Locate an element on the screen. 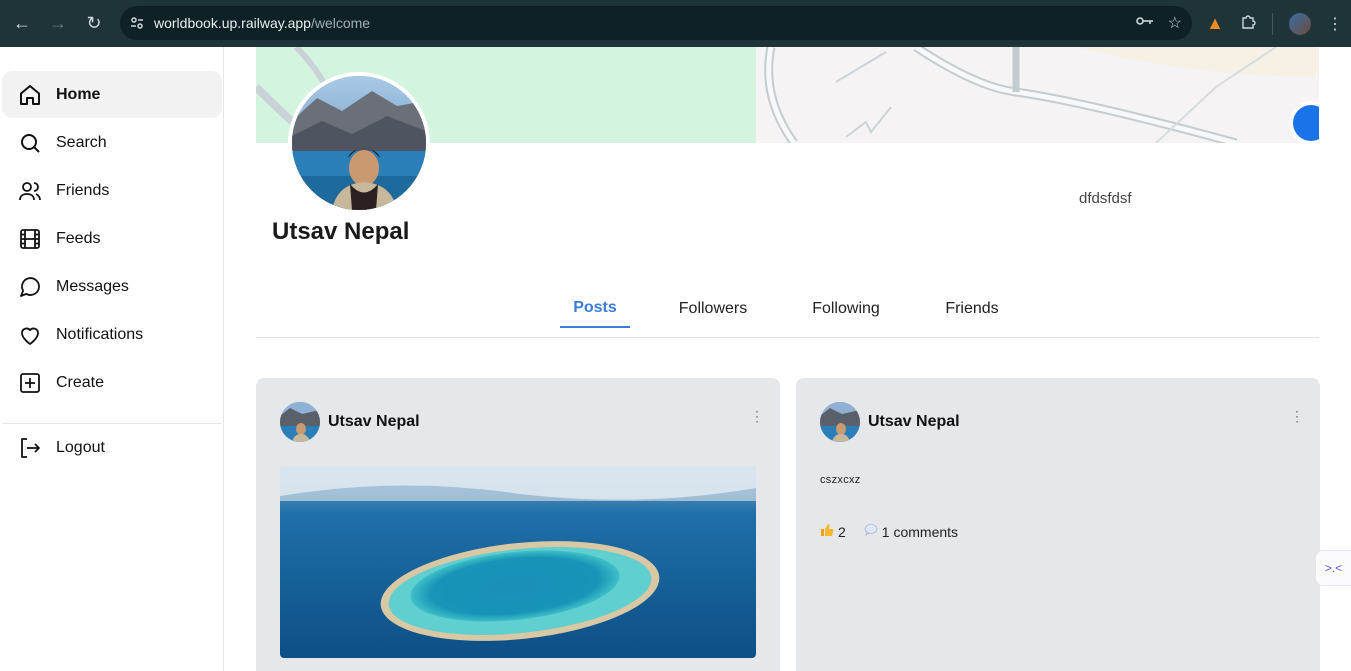 This screenshot has height=671, width=1351. sidebar-item-label: Feeds is located at coordinates (78, 238).